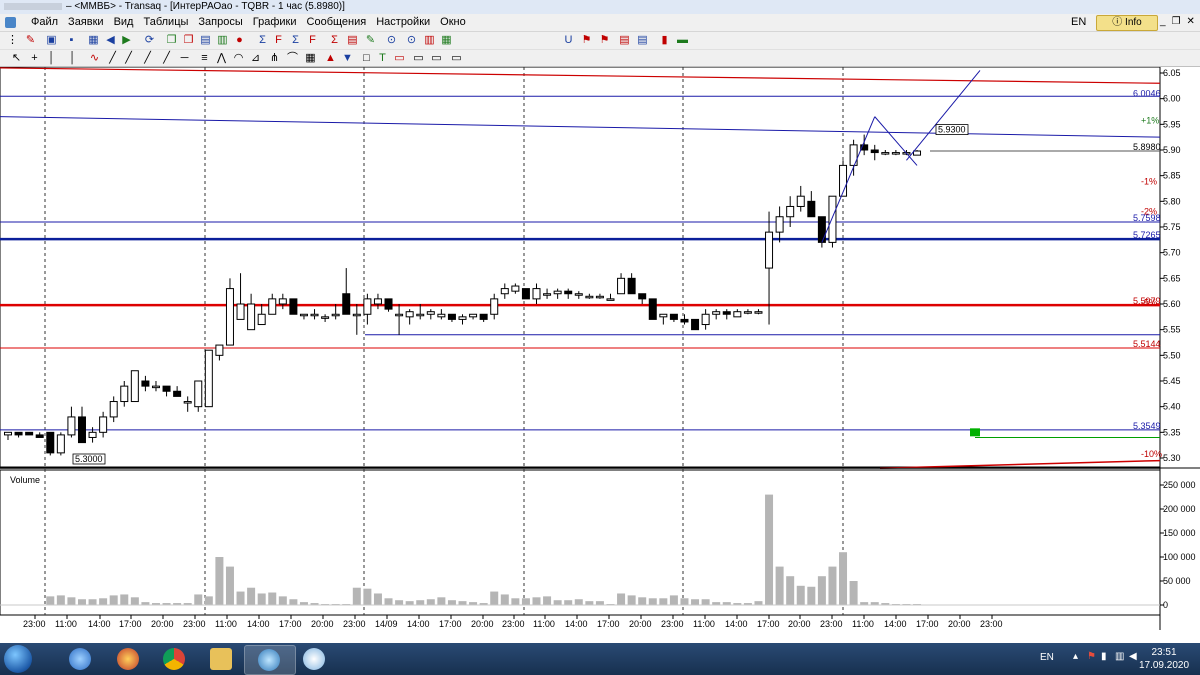 The width and height of the screenshot is (1200, 675). What do you see at coordinates (30, 40) in the screenshot?
I see `order-icon: ✎` at bounding box center [30, 40].